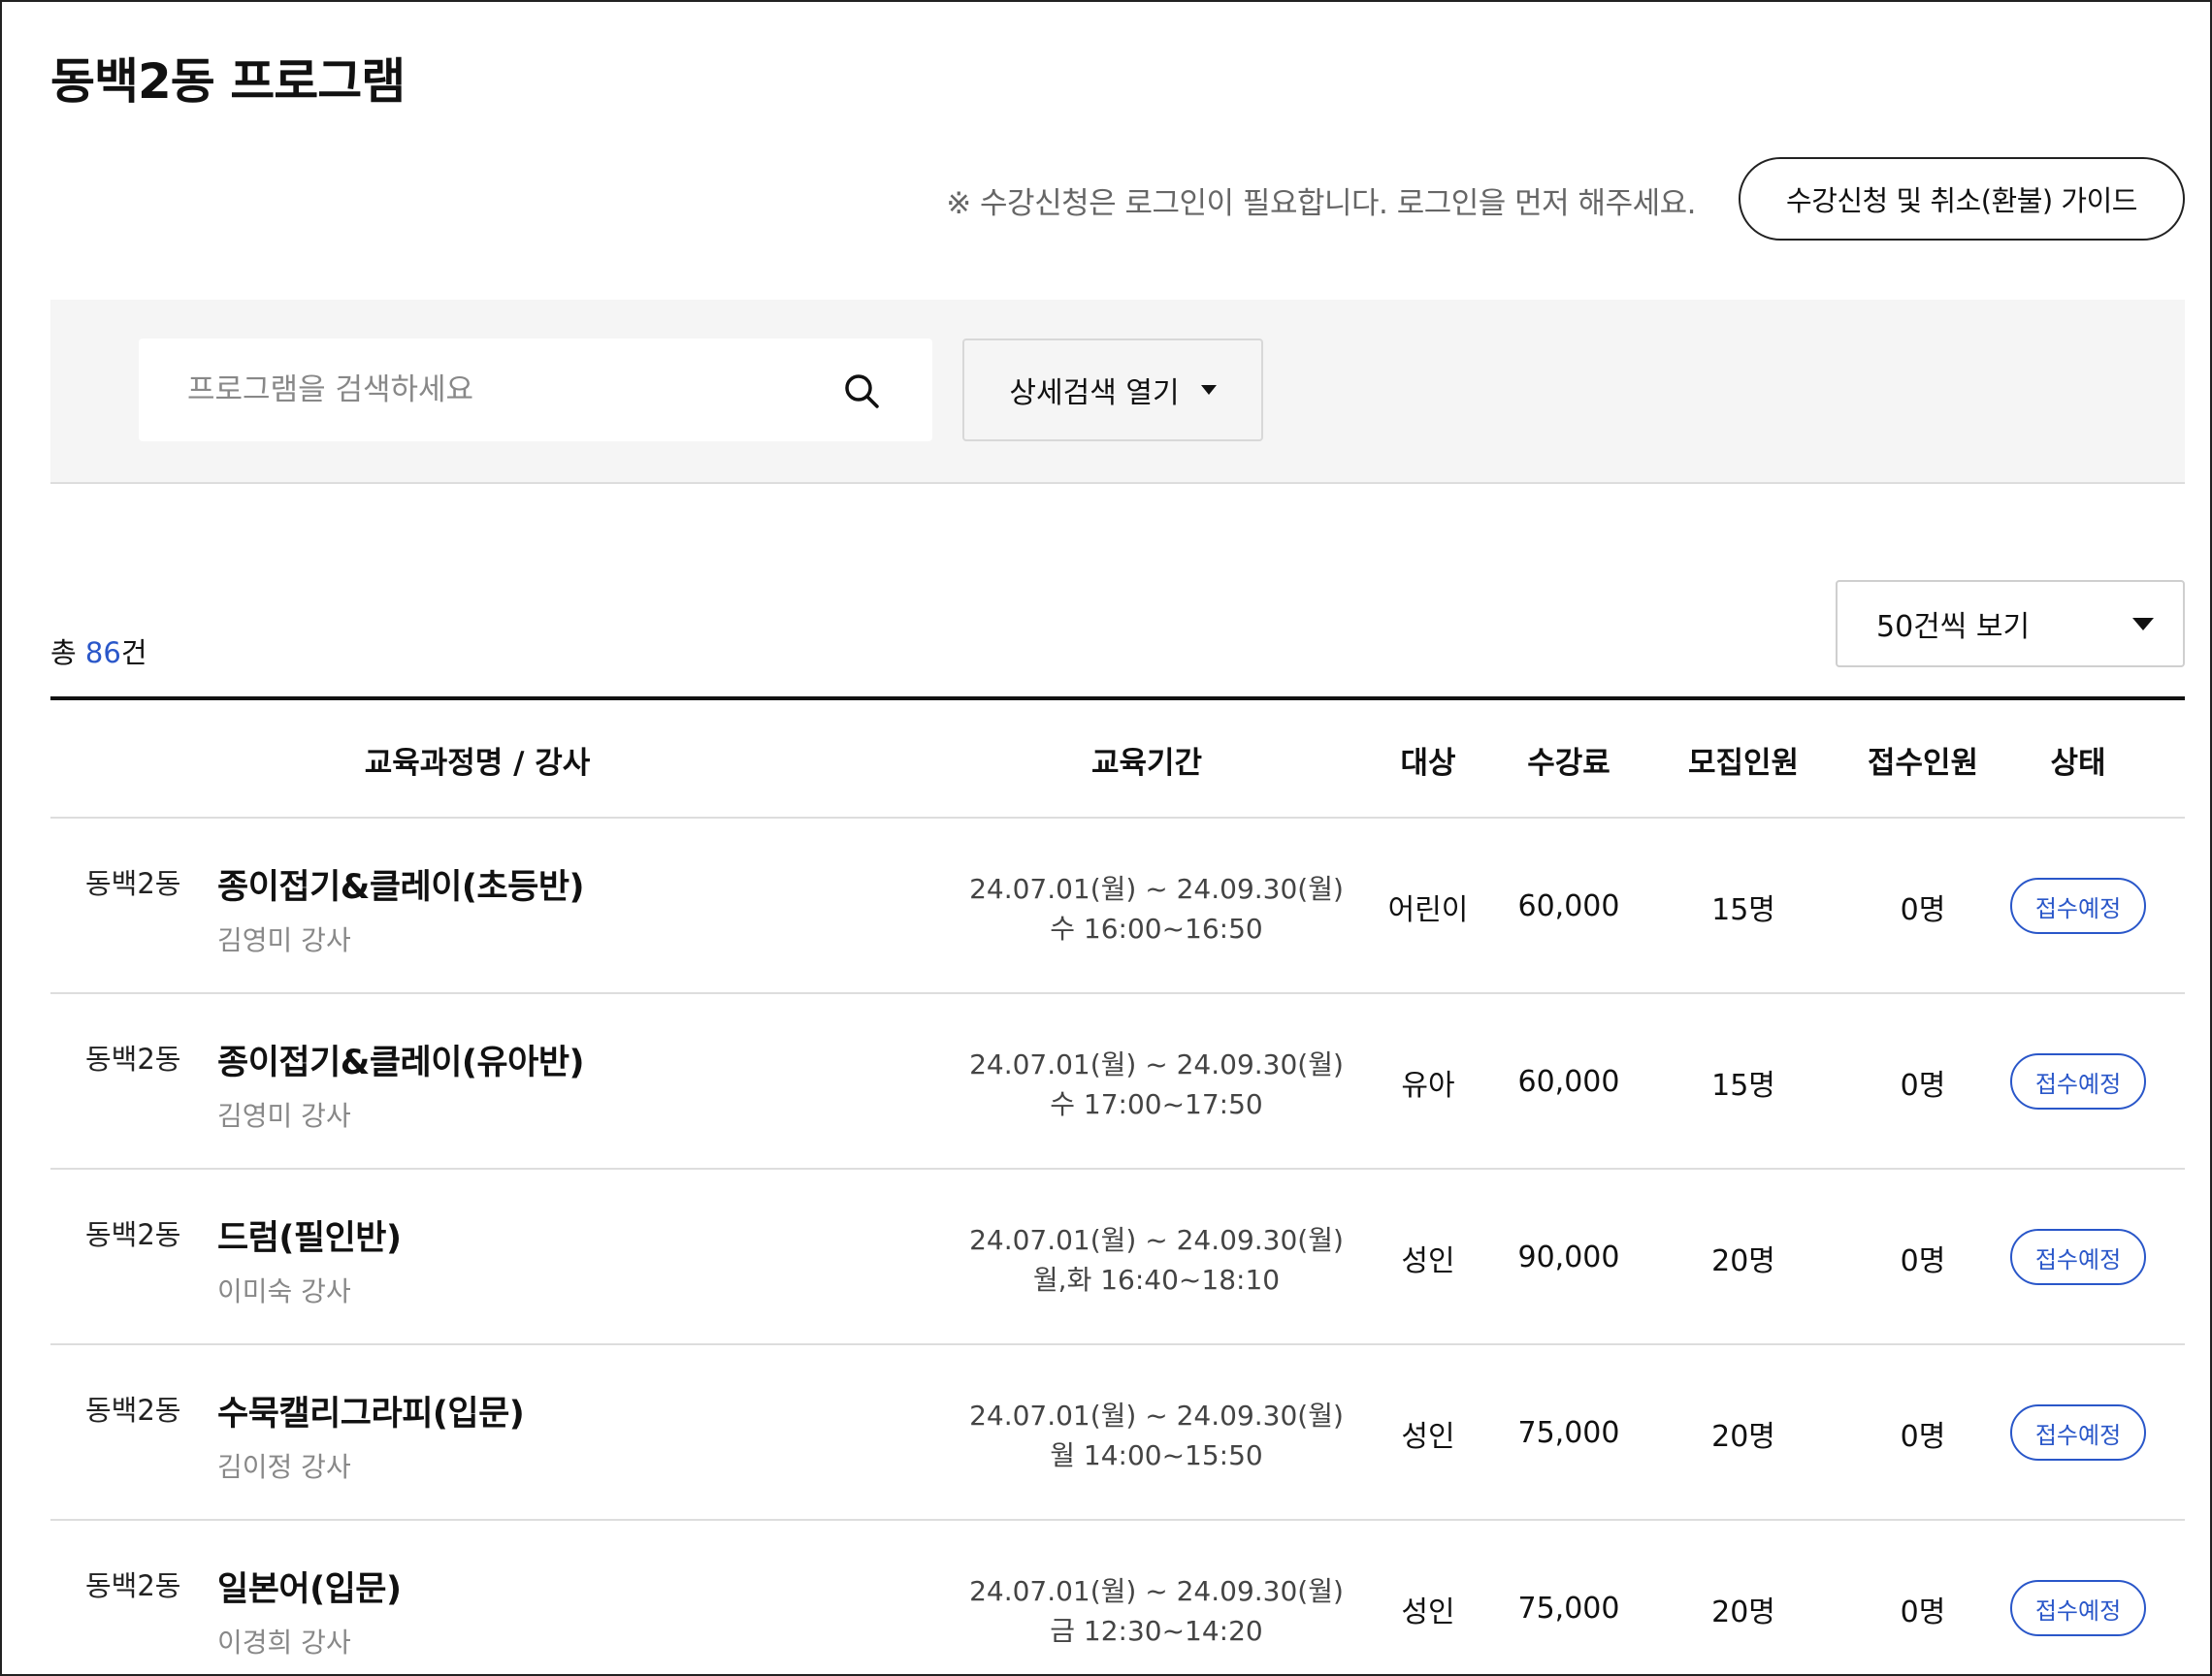  I want to click on header-course: 교육과정명 / 강사, so click(477, 763).